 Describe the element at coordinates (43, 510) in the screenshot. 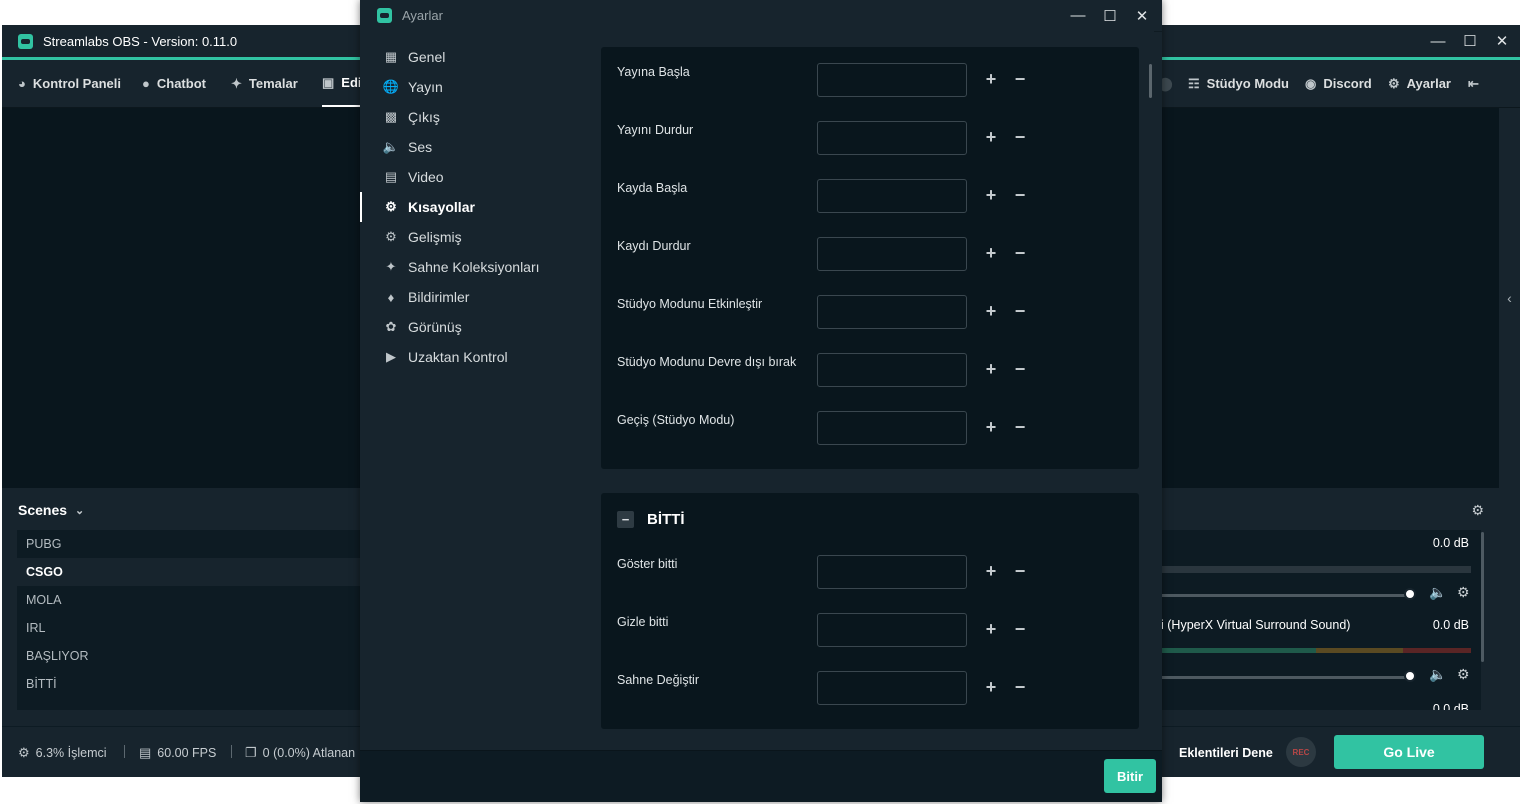

I see `scenes-title: Scenes` at that location.